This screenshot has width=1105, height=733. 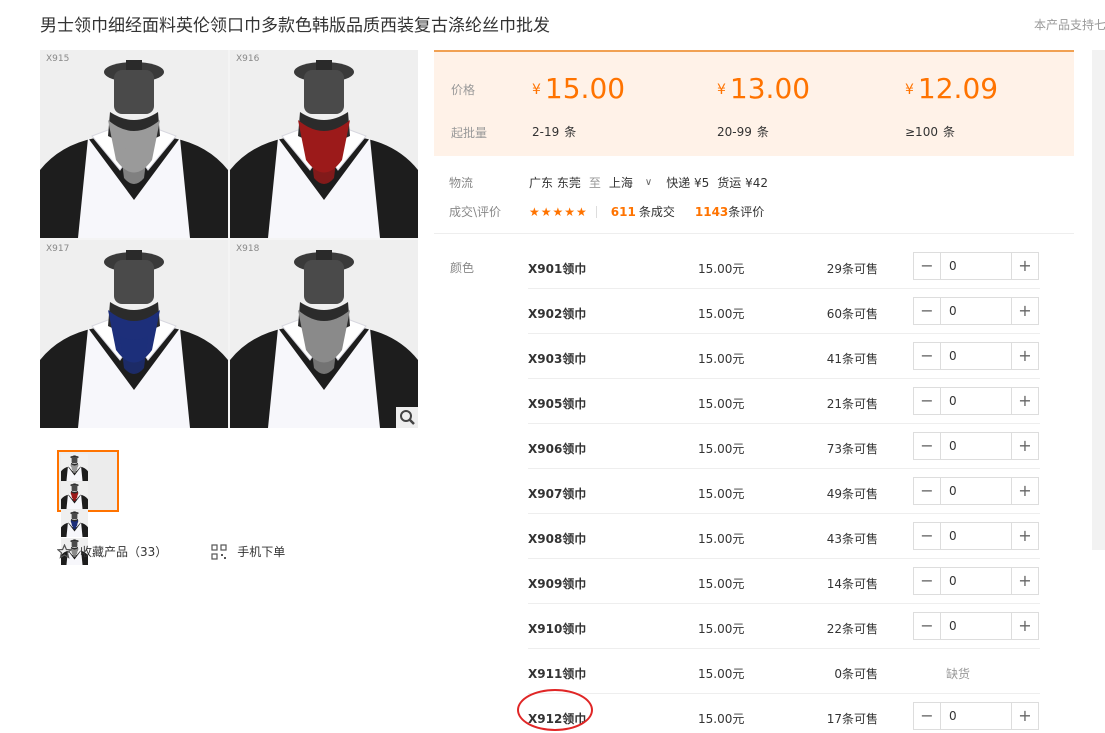 I want to click on tile-image: X915, so click(x=134, y=144).